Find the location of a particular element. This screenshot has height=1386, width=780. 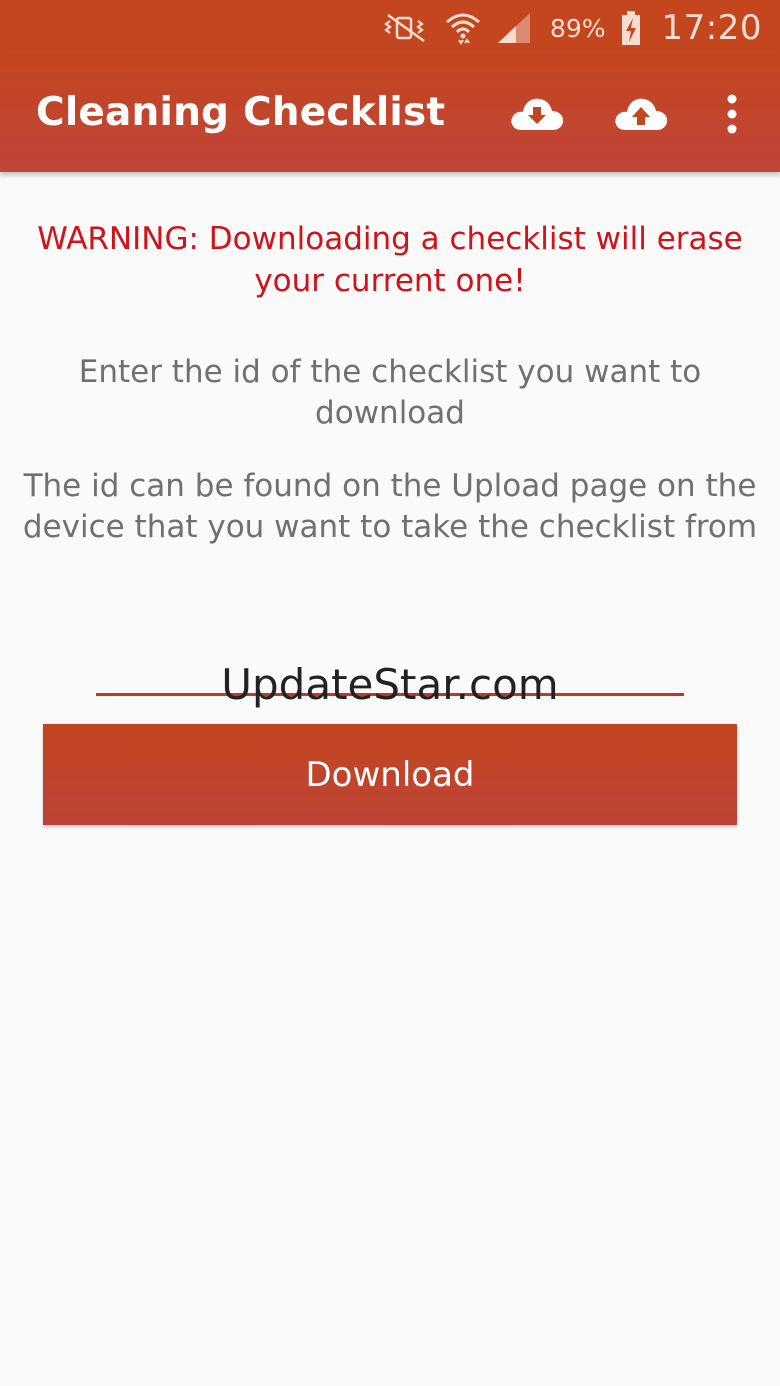

cloud-download-icon is located at coordinates (537, 114).